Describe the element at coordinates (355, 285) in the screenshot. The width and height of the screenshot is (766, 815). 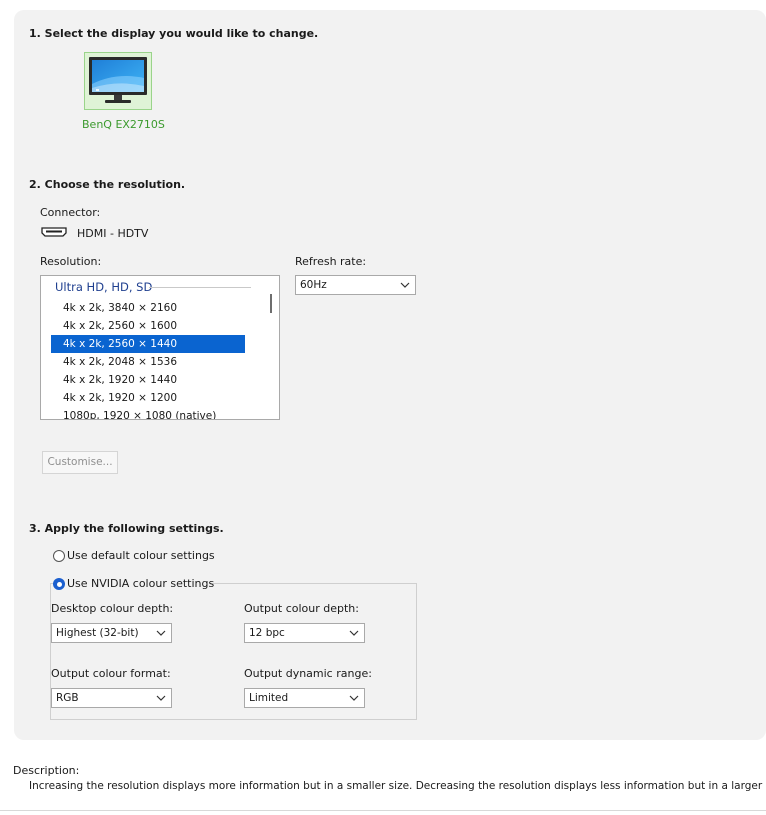
I see `refresh-rate-dropdown: 60Hz` at that location.